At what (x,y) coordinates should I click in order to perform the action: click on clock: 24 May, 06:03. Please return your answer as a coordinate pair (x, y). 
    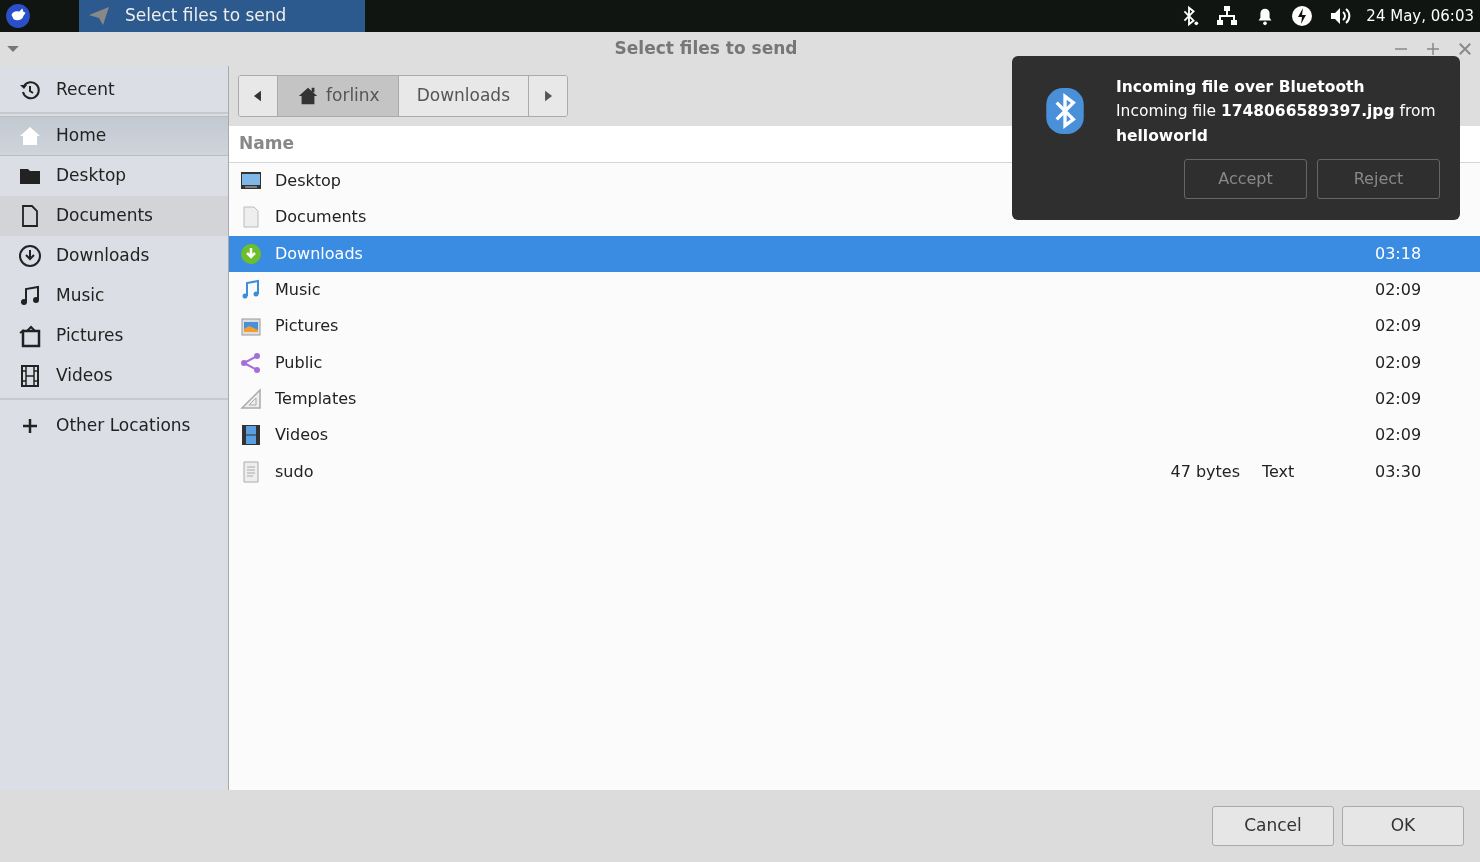
    Looking at the image, I should click on (1420, 16).